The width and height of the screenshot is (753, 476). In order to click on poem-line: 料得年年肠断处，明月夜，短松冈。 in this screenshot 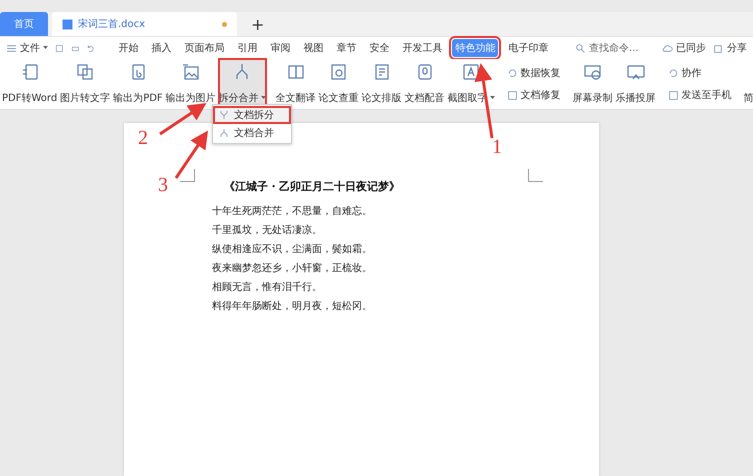, I will do `click(292, 307)`.